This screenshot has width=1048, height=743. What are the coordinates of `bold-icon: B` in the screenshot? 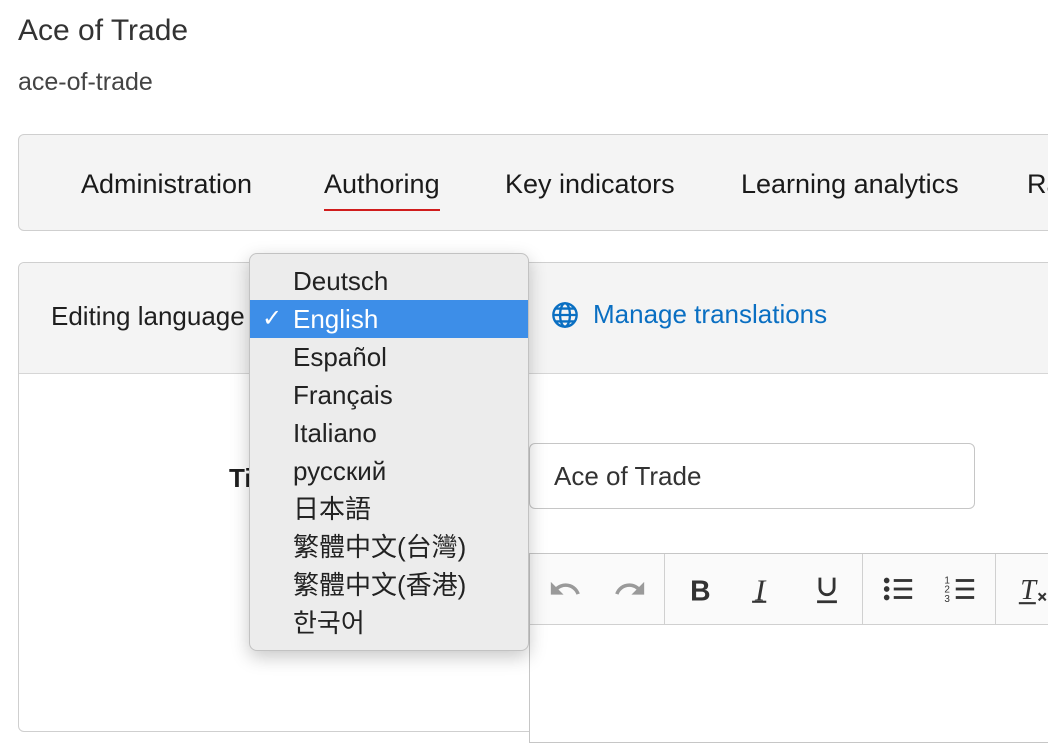 It's located at (700, 590).